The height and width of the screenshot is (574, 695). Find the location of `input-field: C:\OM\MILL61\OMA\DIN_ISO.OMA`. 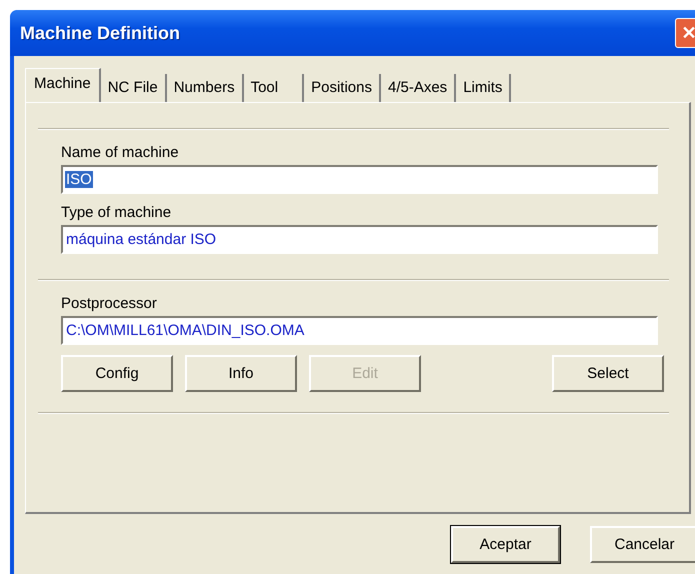

input-field: C:\OM\MILL61\OMA\DIN_ISO.OMA is located at coordinates (359, 330).